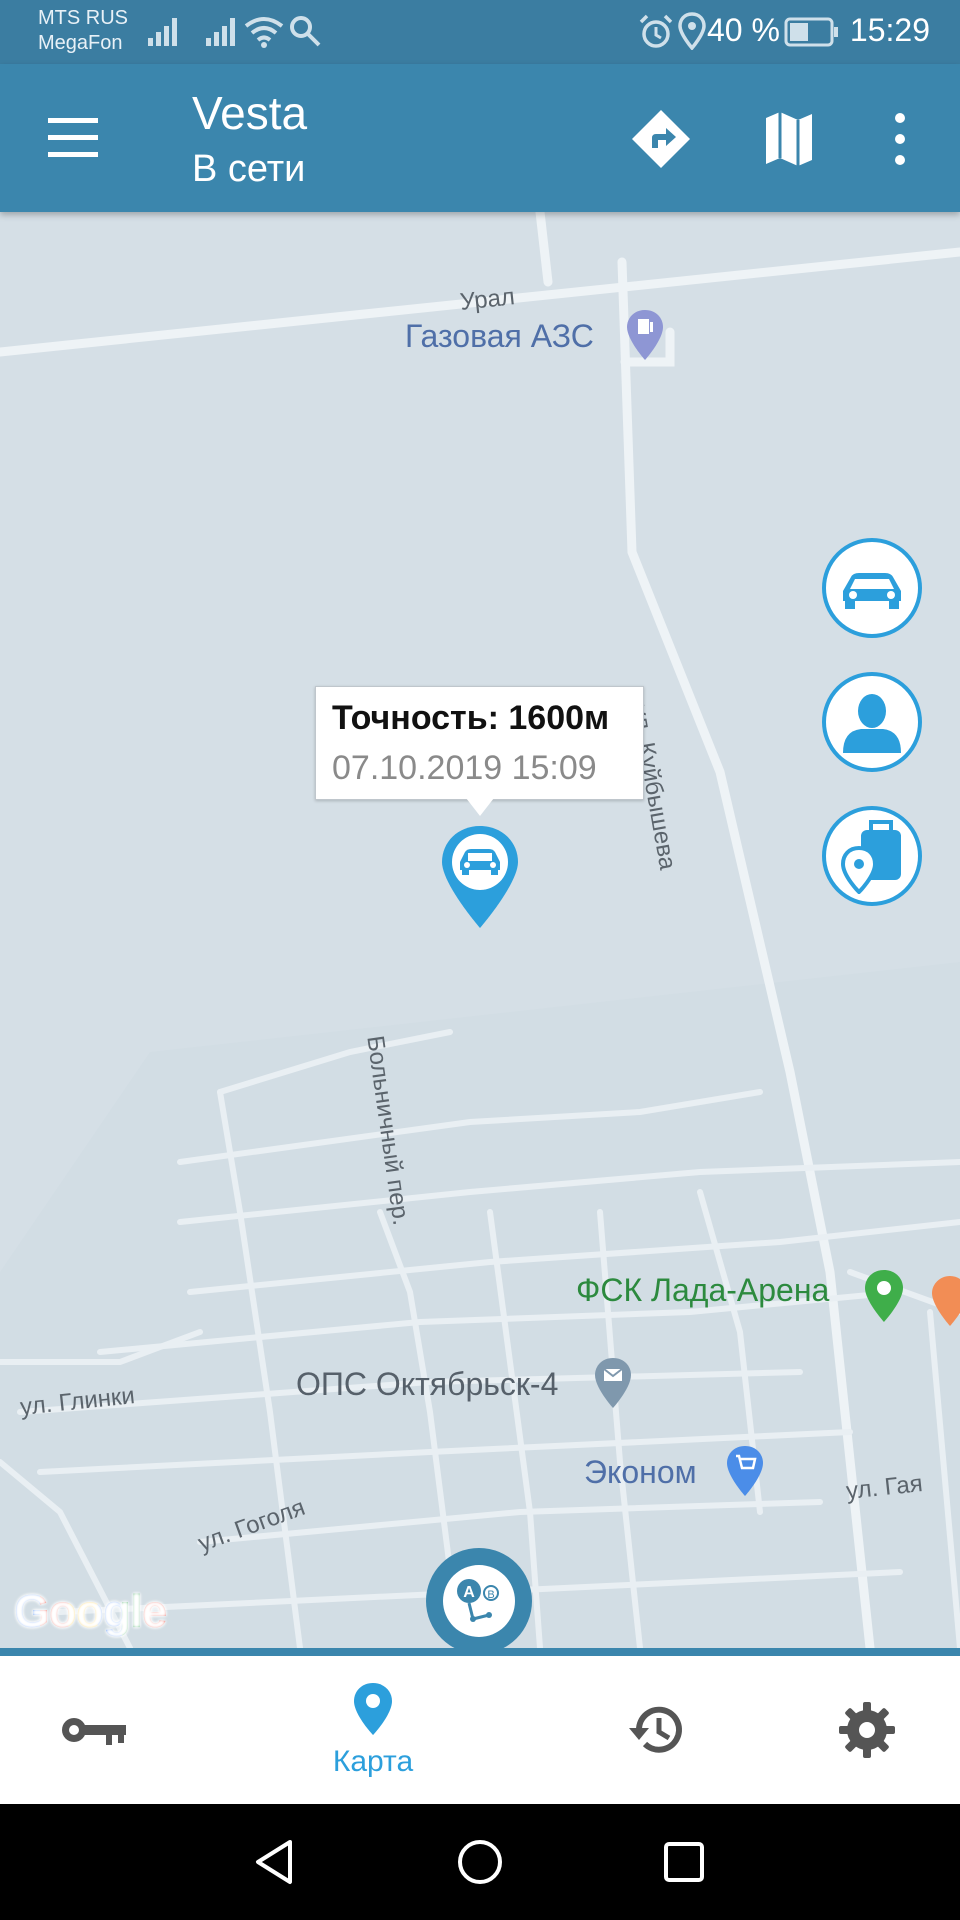  Describe the element at coordinates (83, 31) in the screenshot. I see `carrier-info: MTS RUS MegaFon` at that location.